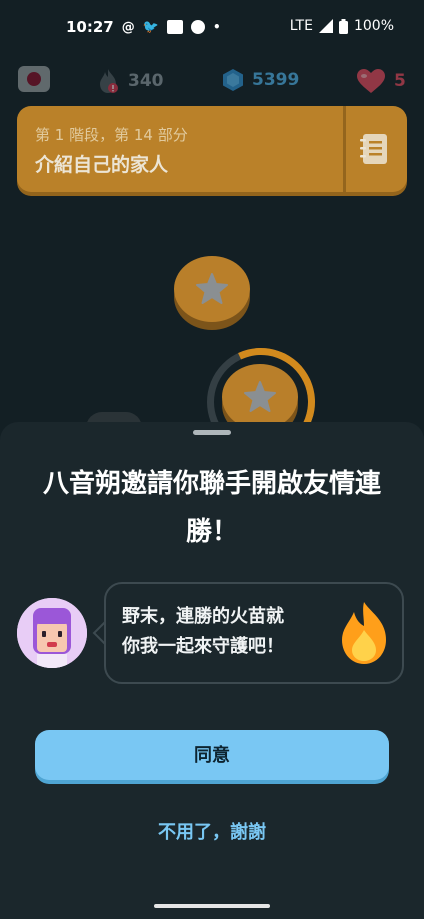 The height and width of the screenshot is (919, 424). Describe the element at coordinates (212, 755) in the screenshot. I see `agree-button: 同意` at that location.